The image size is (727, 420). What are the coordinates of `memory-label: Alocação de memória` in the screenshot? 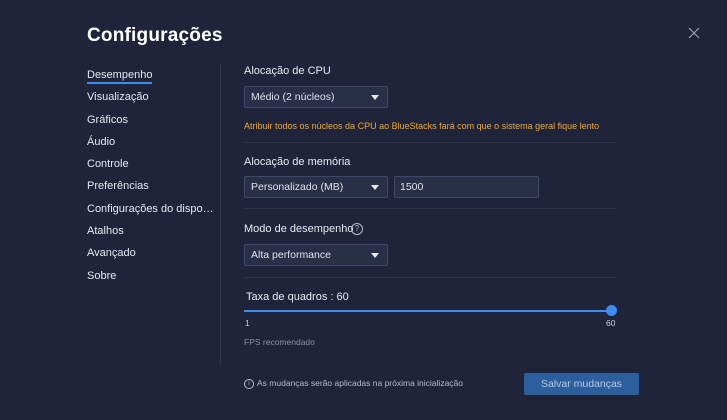 It's located at (297, 162).